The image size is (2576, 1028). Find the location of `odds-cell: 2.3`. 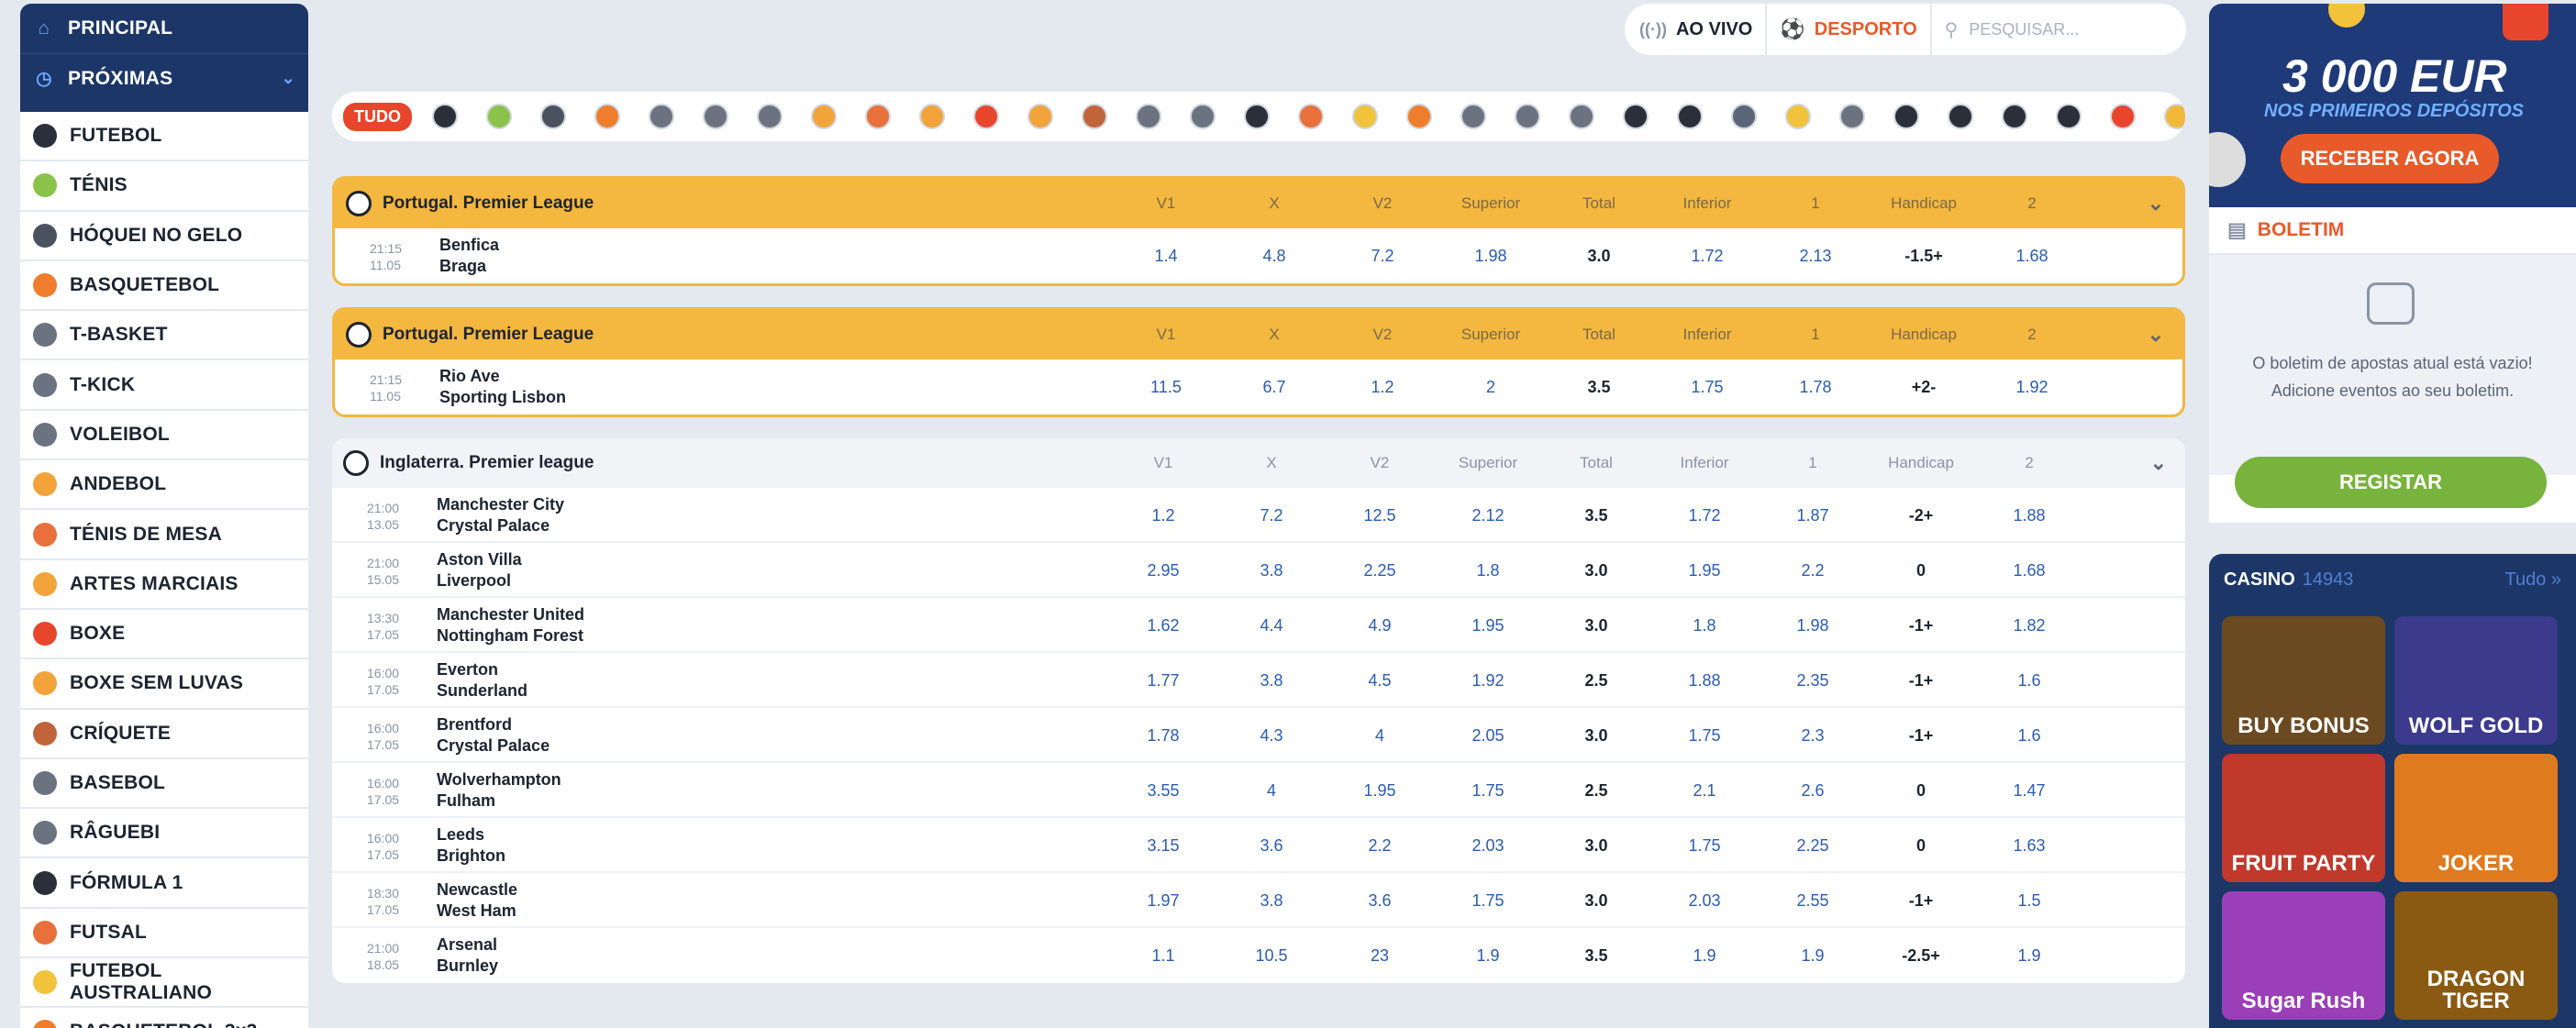

odds-cell: 2.3 is located at coordinates (1813, 736).